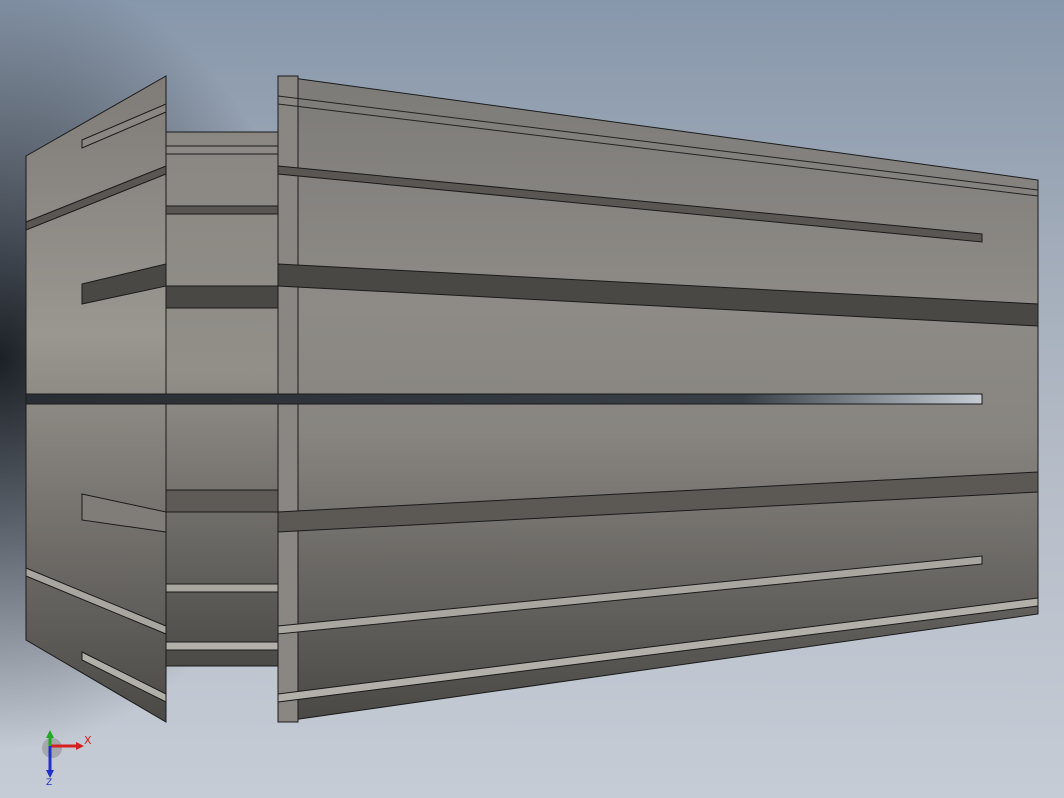 This screenshot has width=1064, height=798. What do you see at coordinates (70, 760) in the screenshot?
I see `coordinate-triad: X Z` at bounding box center [70, 760].